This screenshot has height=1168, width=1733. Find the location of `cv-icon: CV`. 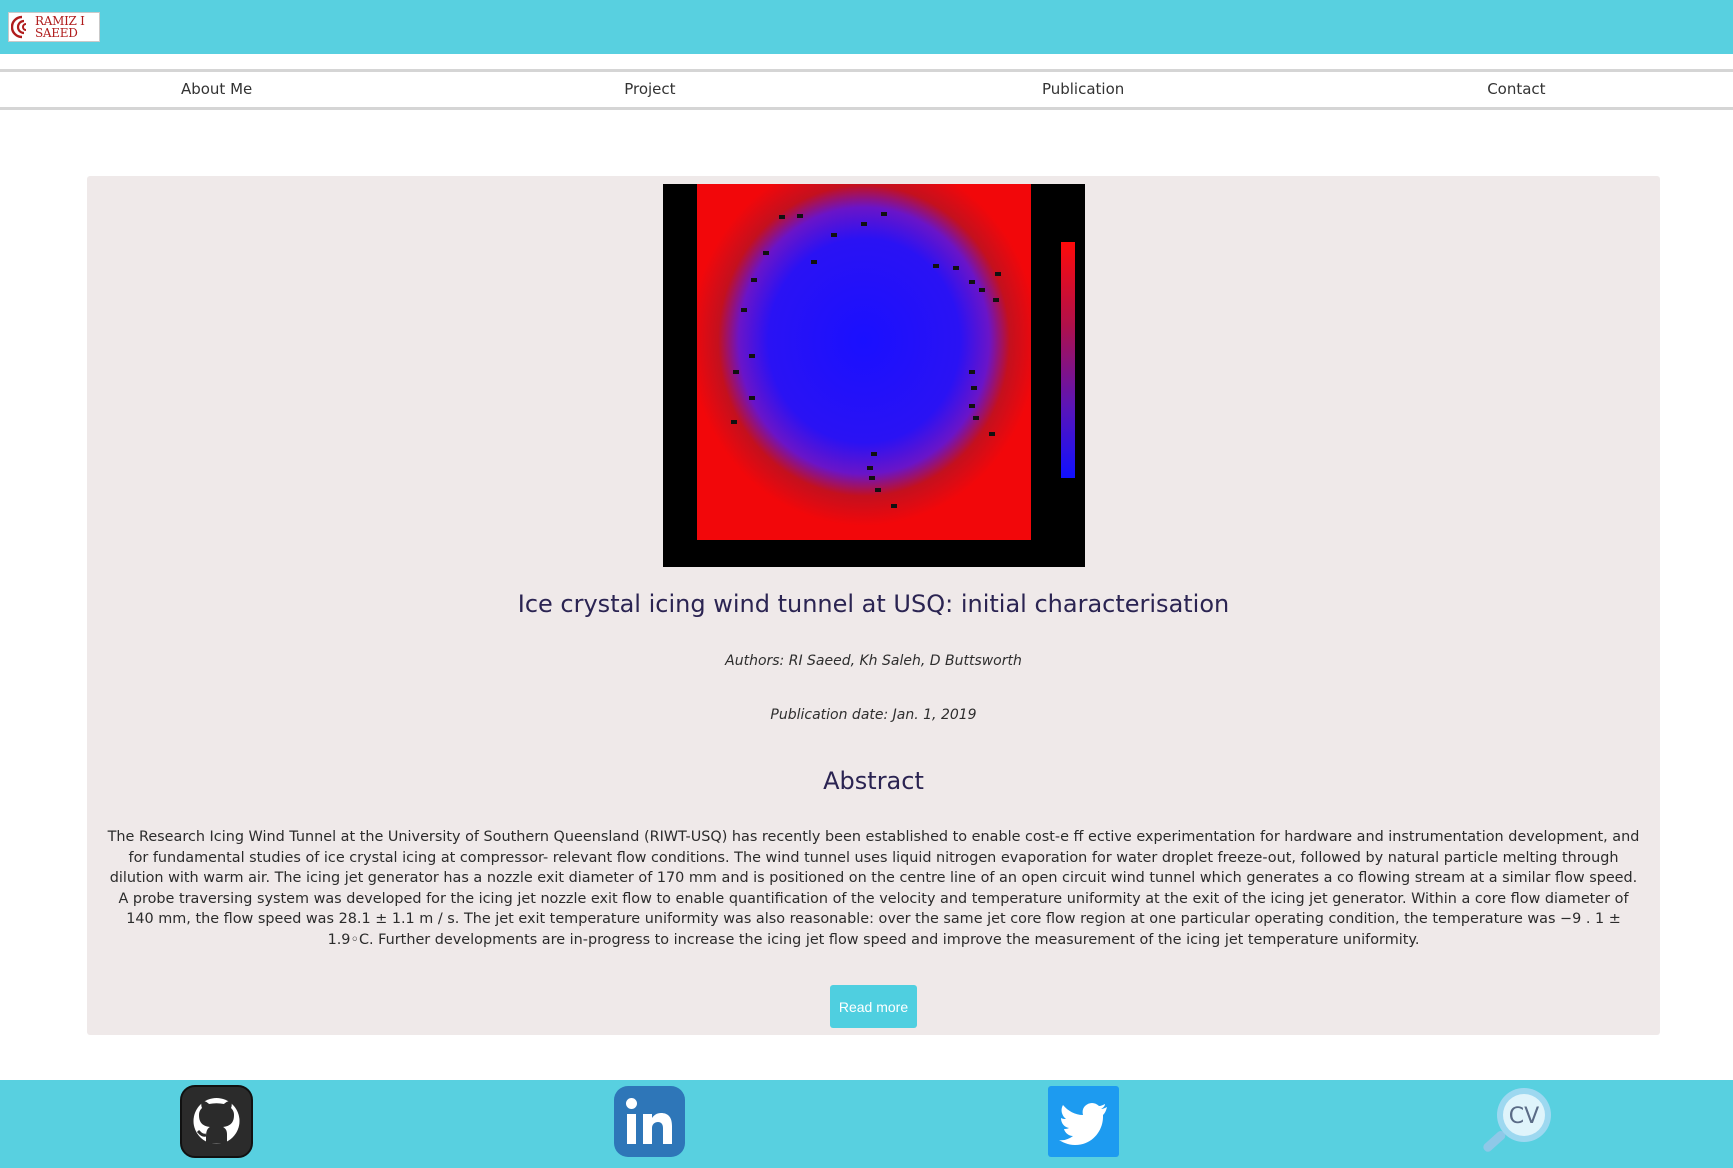

cv-icon: CV is located at coordinates (1517, 1120).